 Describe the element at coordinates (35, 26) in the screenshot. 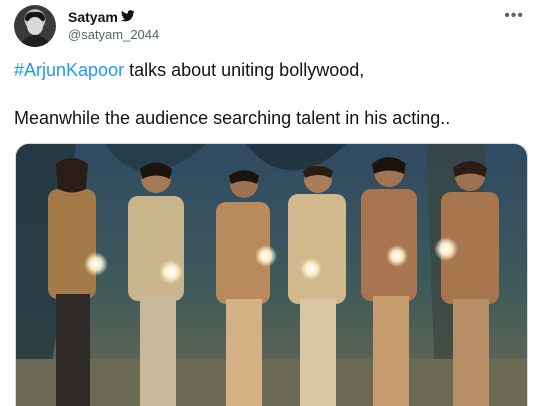

I see `avatar` at that location.